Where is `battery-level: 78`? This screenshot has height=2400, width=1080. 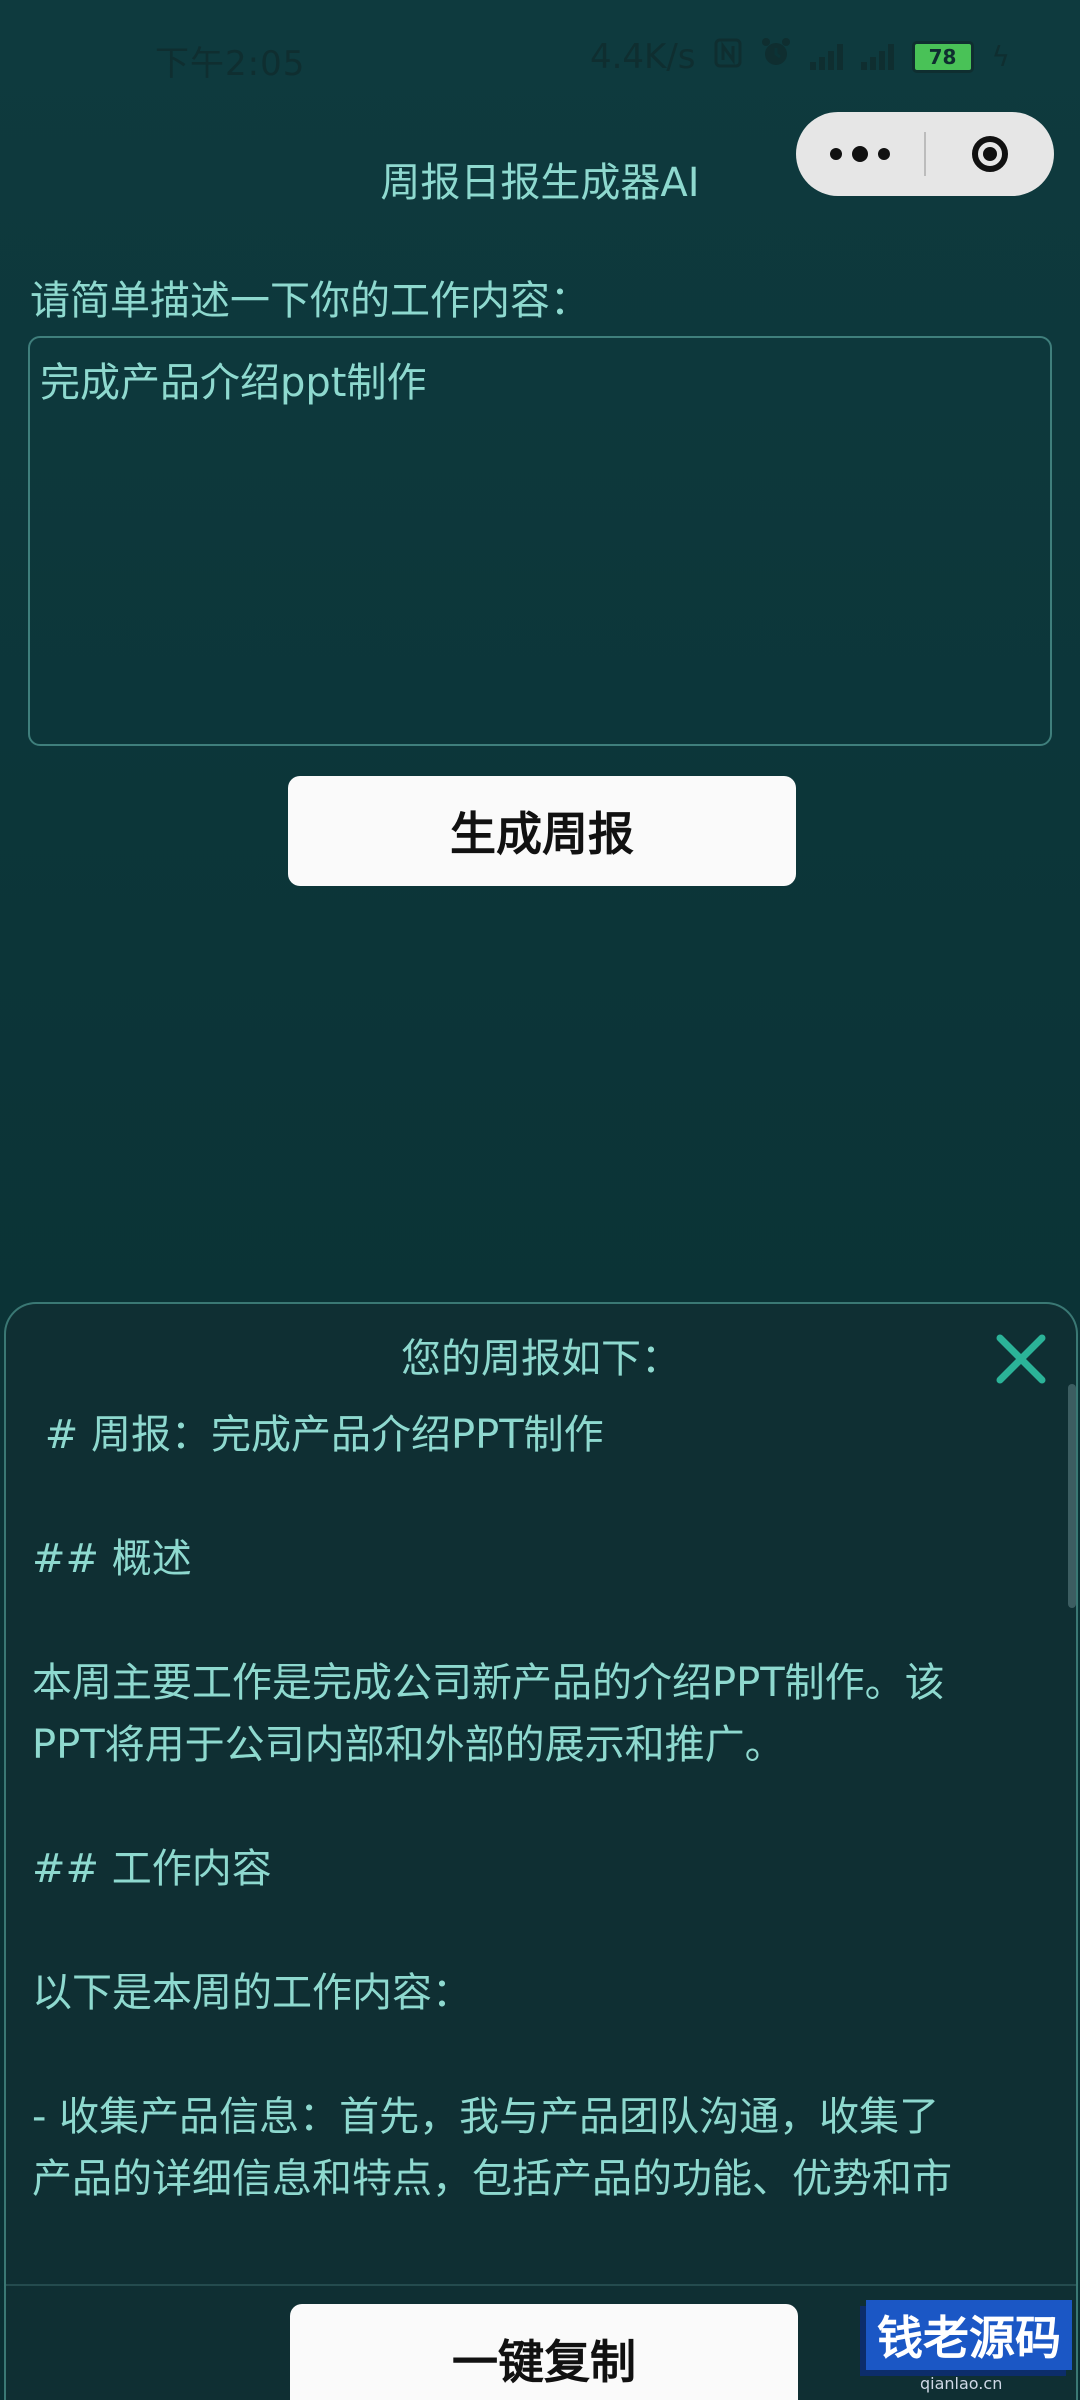 battery-level: 78 is located at coordinates (942, 56).